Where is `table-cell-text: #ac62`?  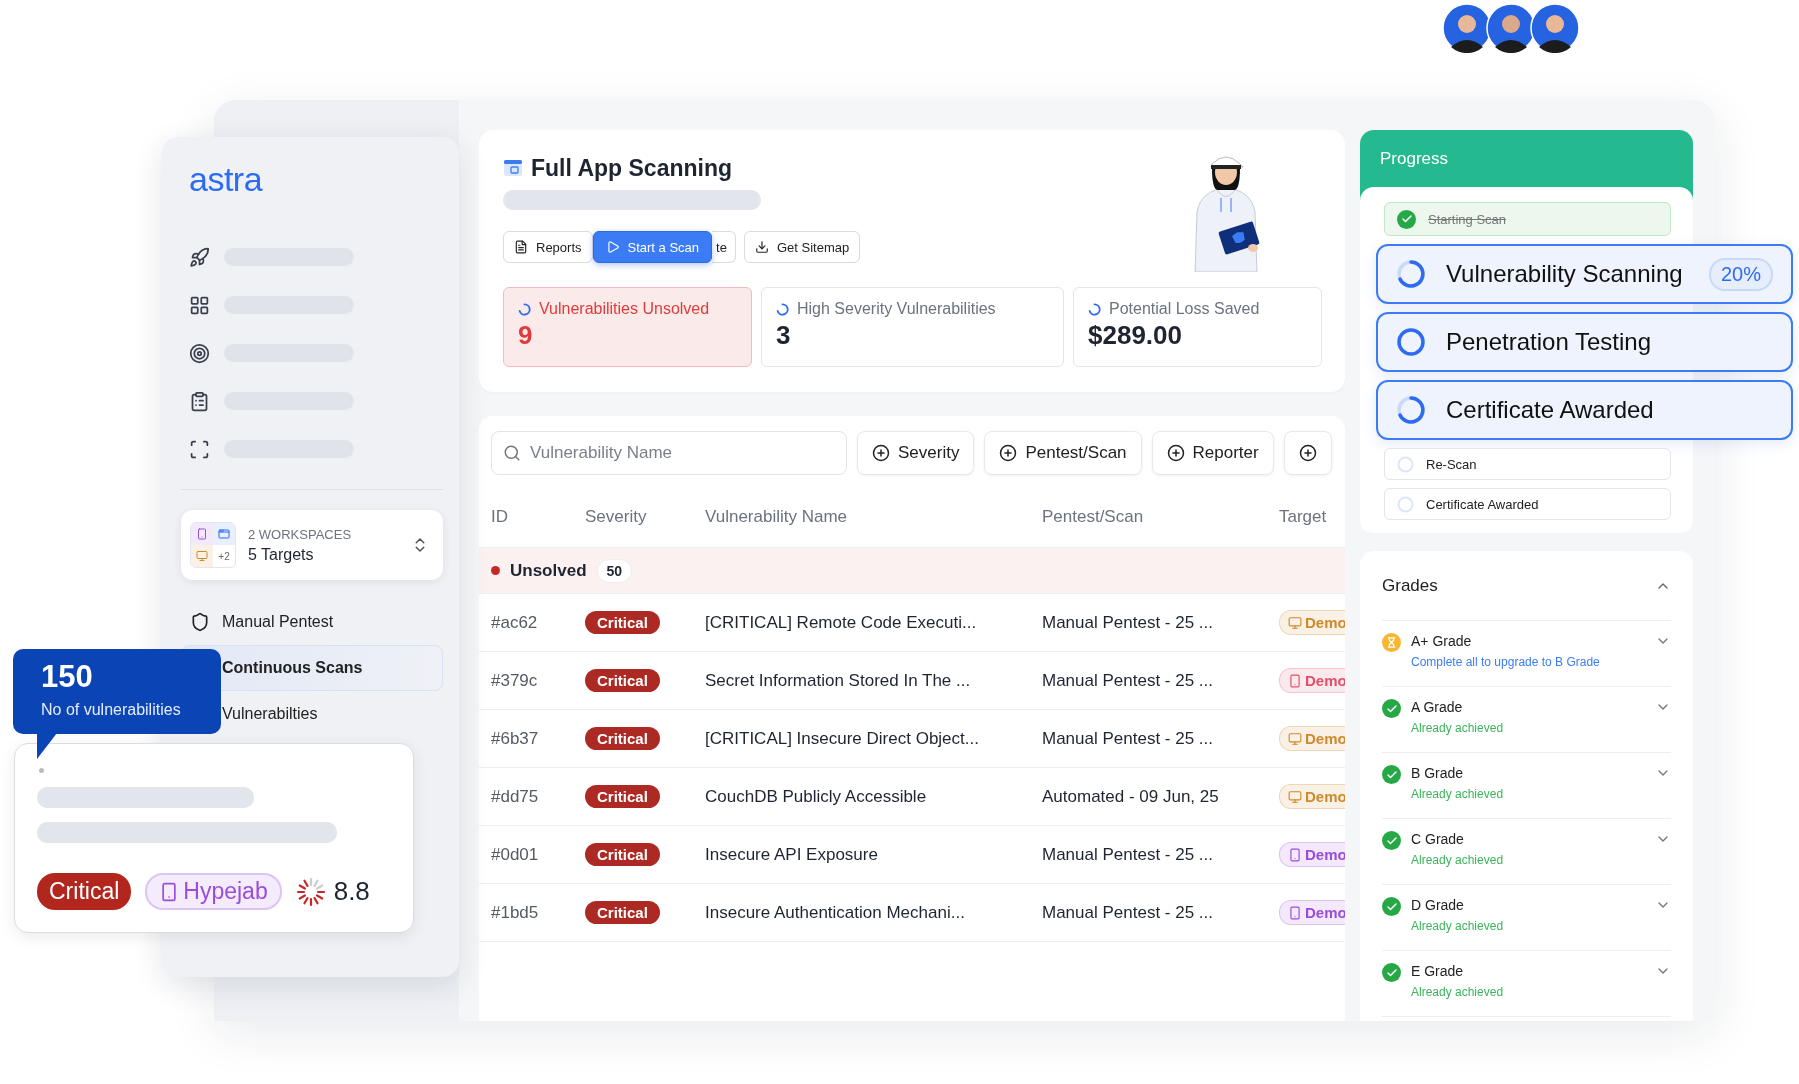 table-cell-text: #ac62 is located at coordinates (515, 622).